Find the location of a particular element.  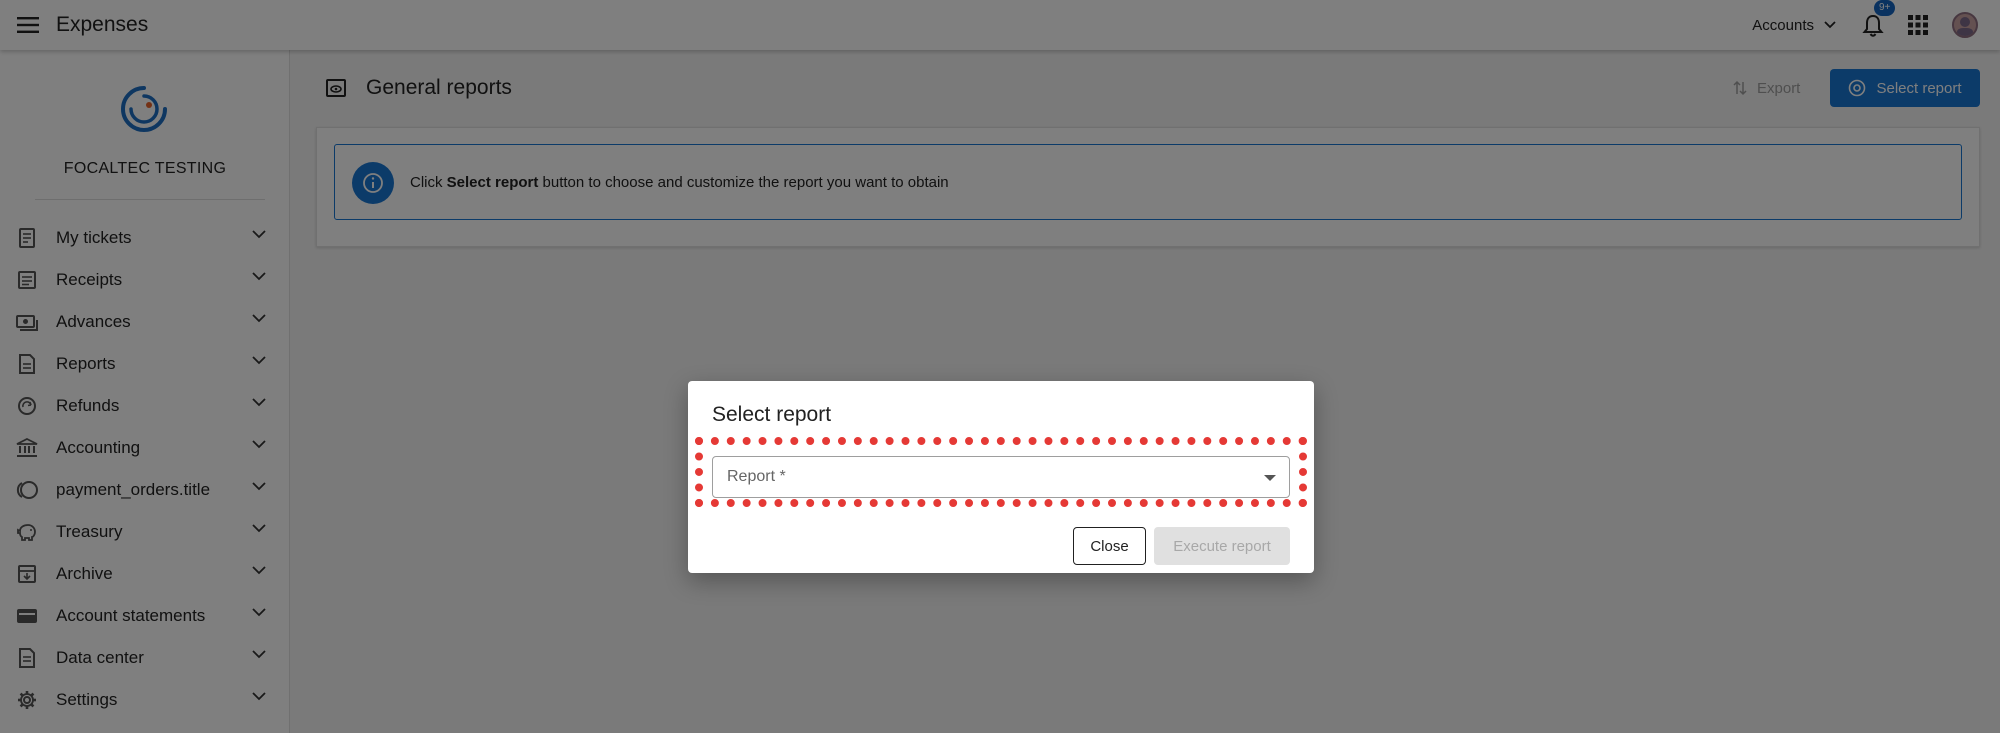

highlight-annotation is located at coordinates (1001, 472).